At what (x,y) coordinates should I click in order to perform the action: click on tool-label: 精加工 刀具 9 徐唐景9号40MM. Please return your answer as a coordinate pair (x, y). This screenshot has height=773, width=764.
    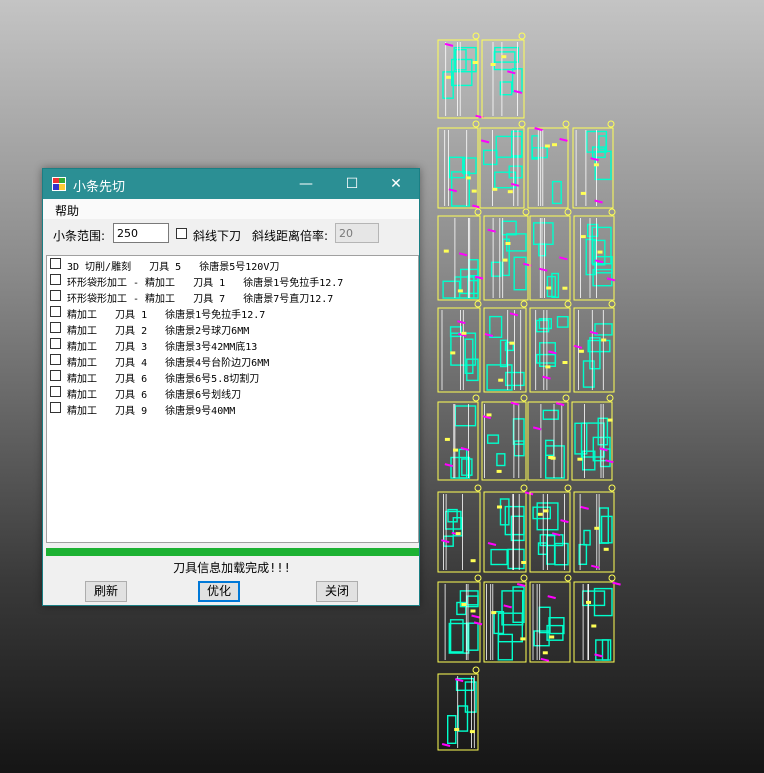
    Looking at the image, I should click on (151, 411).